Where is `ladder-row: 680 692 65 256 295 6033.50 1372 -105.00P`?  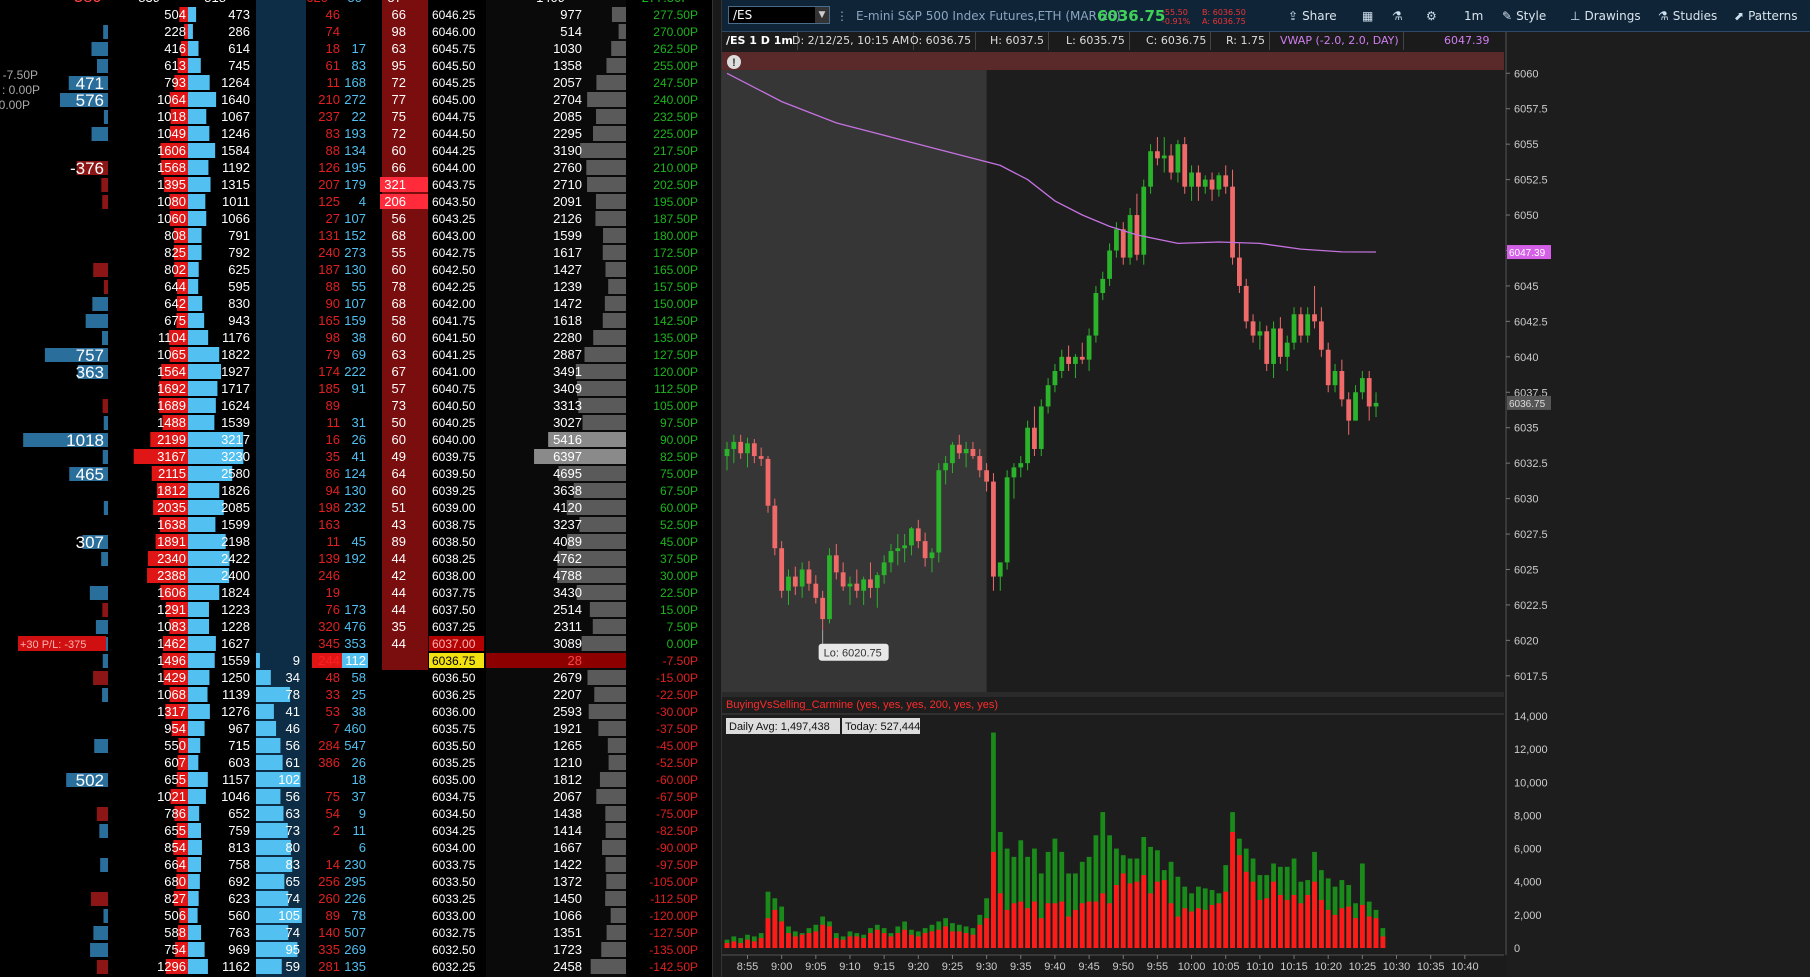 ladder-row: 680 692 65 256 295 6033.50 1372 -105.00P is located at coordinates (431, 881).